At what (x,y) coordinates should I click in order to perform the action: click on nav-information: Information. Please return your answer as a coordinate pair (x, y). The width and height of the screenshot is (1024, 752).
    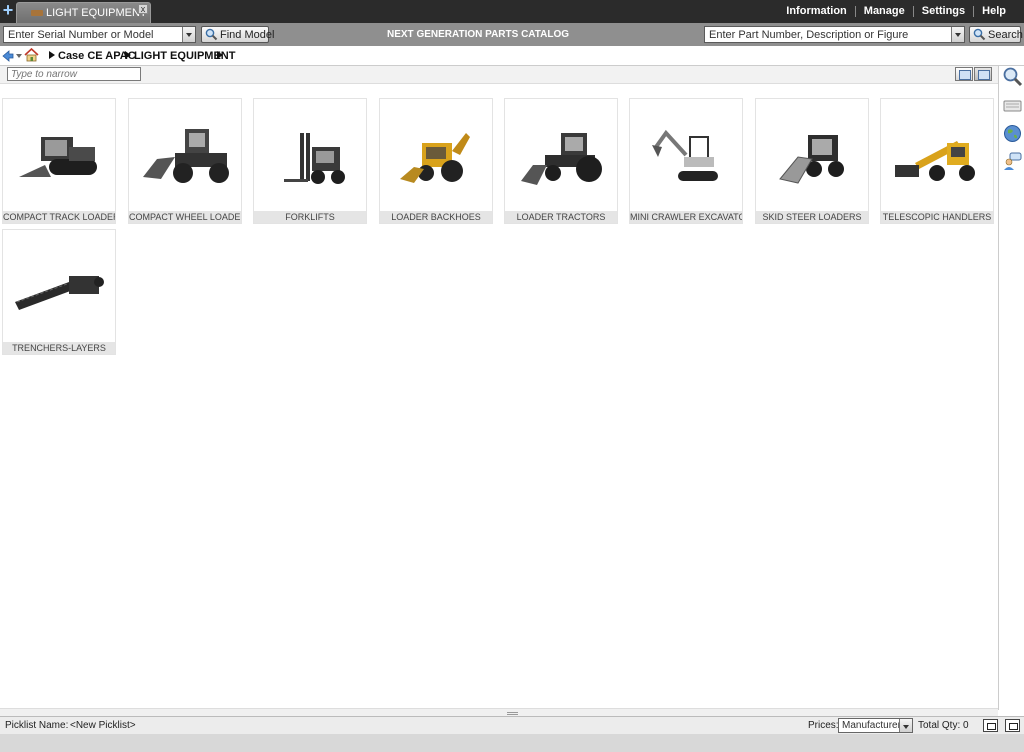
    Looking at the image, I should click on (816, 11).